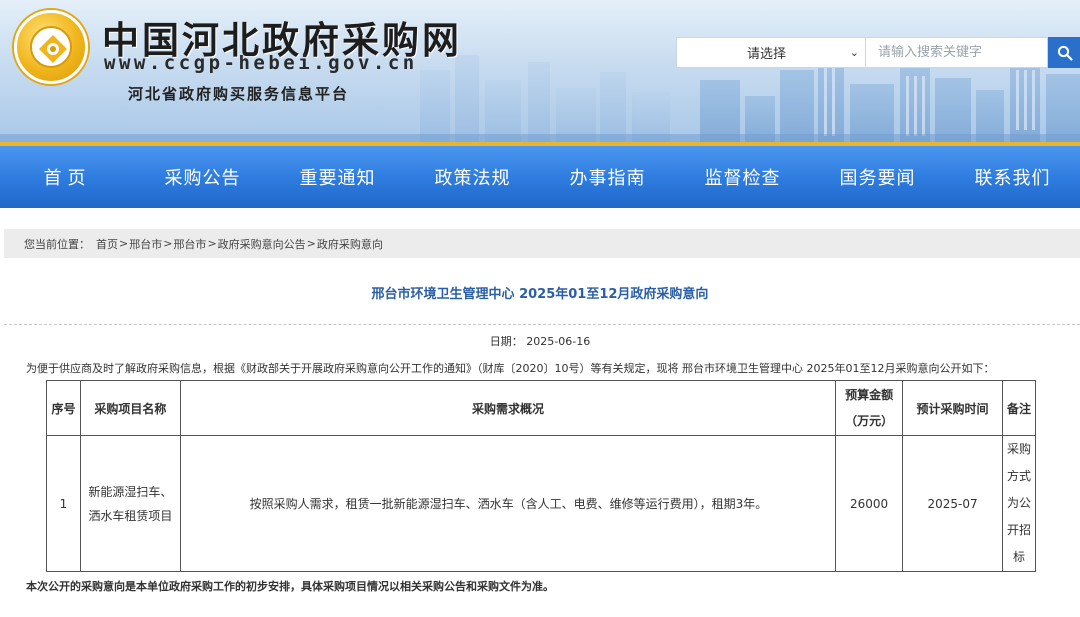  I want to click on site-subtitle: 河北省政府购买服务信息平台, so click(239, 94).